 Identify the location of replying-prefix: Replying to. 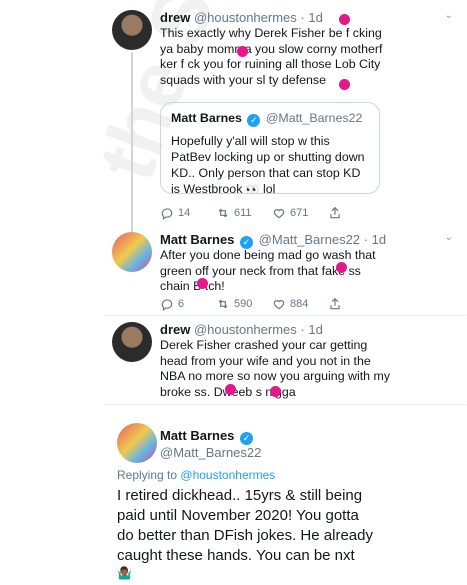
(147, 475).